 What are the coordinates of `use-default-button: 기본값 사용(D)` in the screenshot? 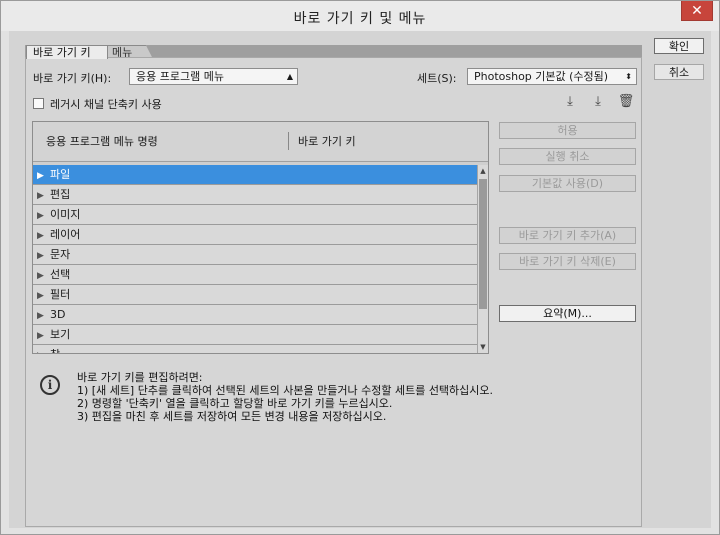 It's located at (567, 183).